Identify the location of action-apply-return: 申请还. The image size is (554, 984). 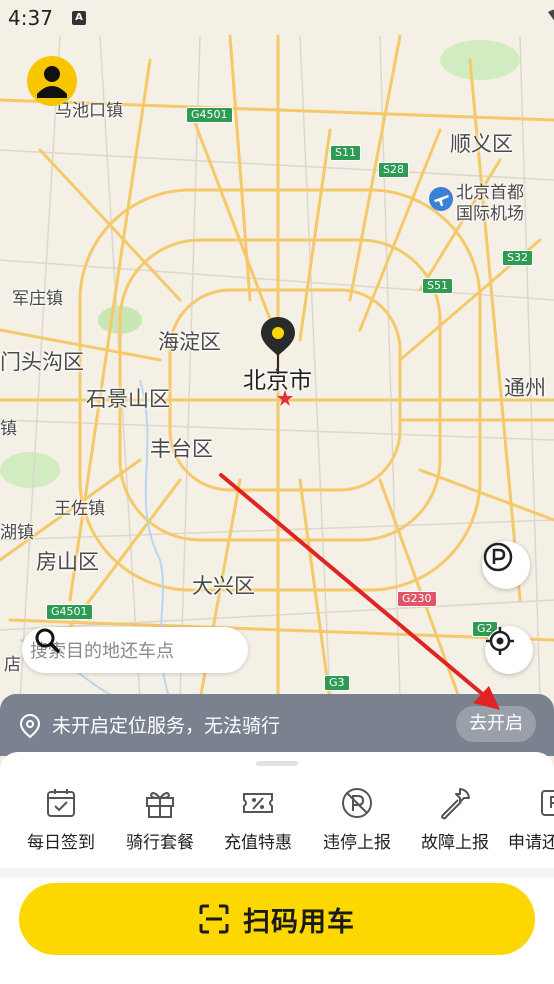
(531, 819).